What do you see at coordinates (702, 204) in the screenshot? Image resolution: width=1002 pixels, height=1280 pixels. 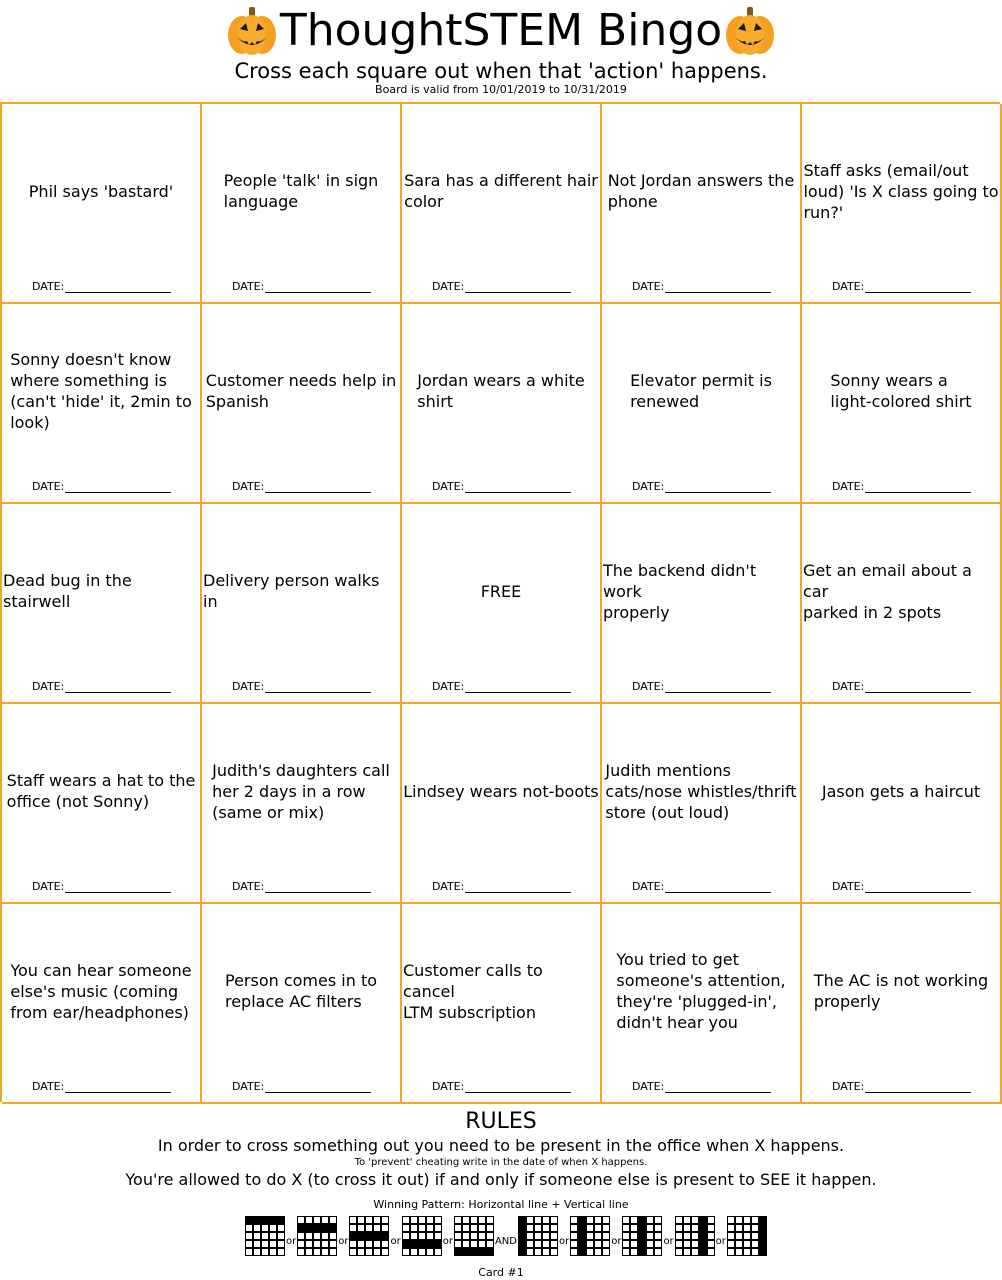 I see `bingo-square: Not Jordan answers the phone DATE:` at bounding box center [702, 204].